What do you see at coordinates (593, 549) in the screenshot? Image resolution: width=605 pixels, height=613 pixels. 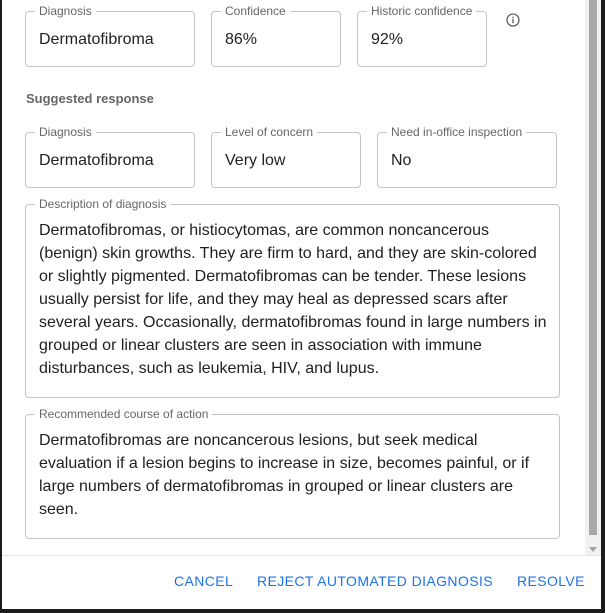 I see `scroll-down-arrow-icon` at bounding box center [593, 549].